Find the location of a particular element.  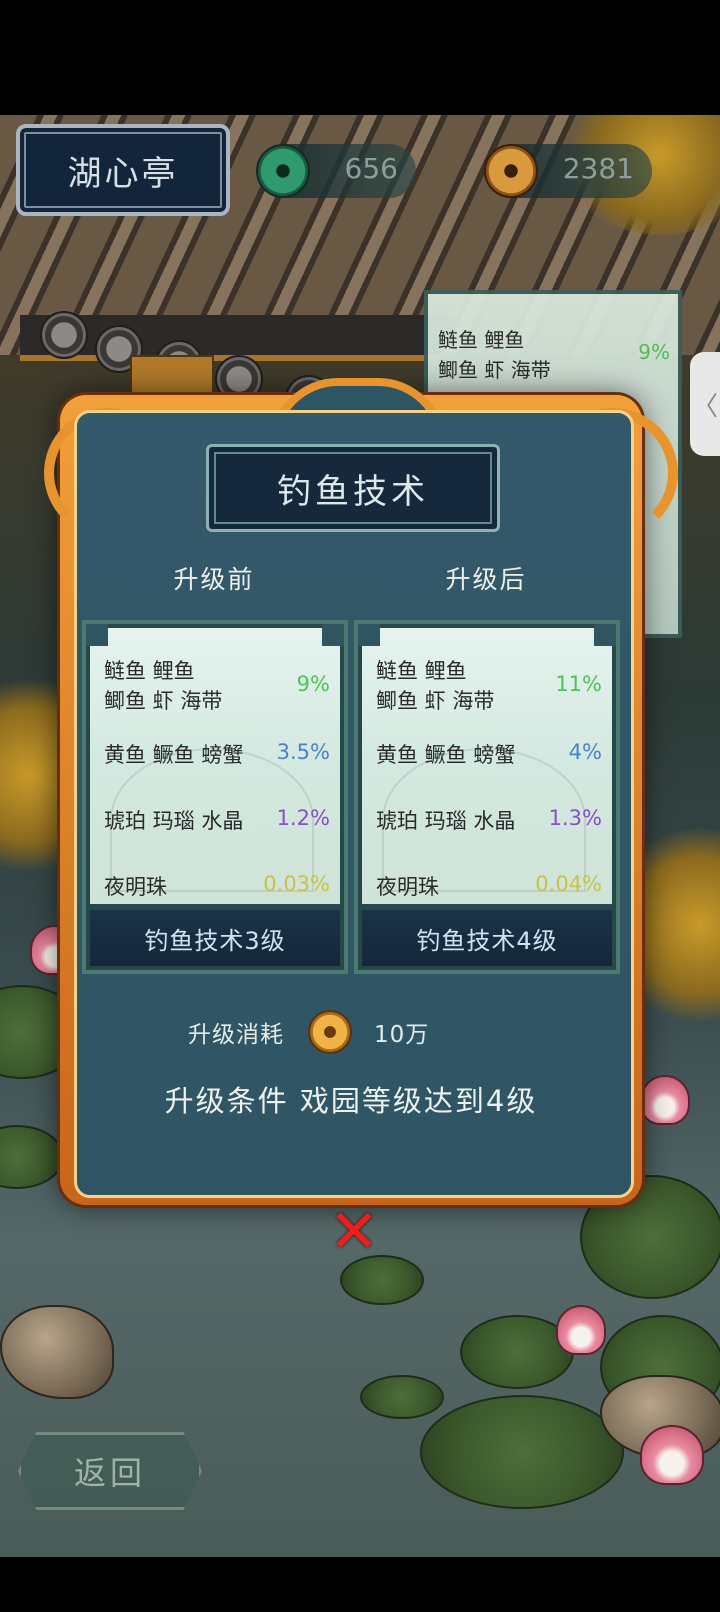

after-upgrade-header: 升级后 is located at coordinates (486, 579).